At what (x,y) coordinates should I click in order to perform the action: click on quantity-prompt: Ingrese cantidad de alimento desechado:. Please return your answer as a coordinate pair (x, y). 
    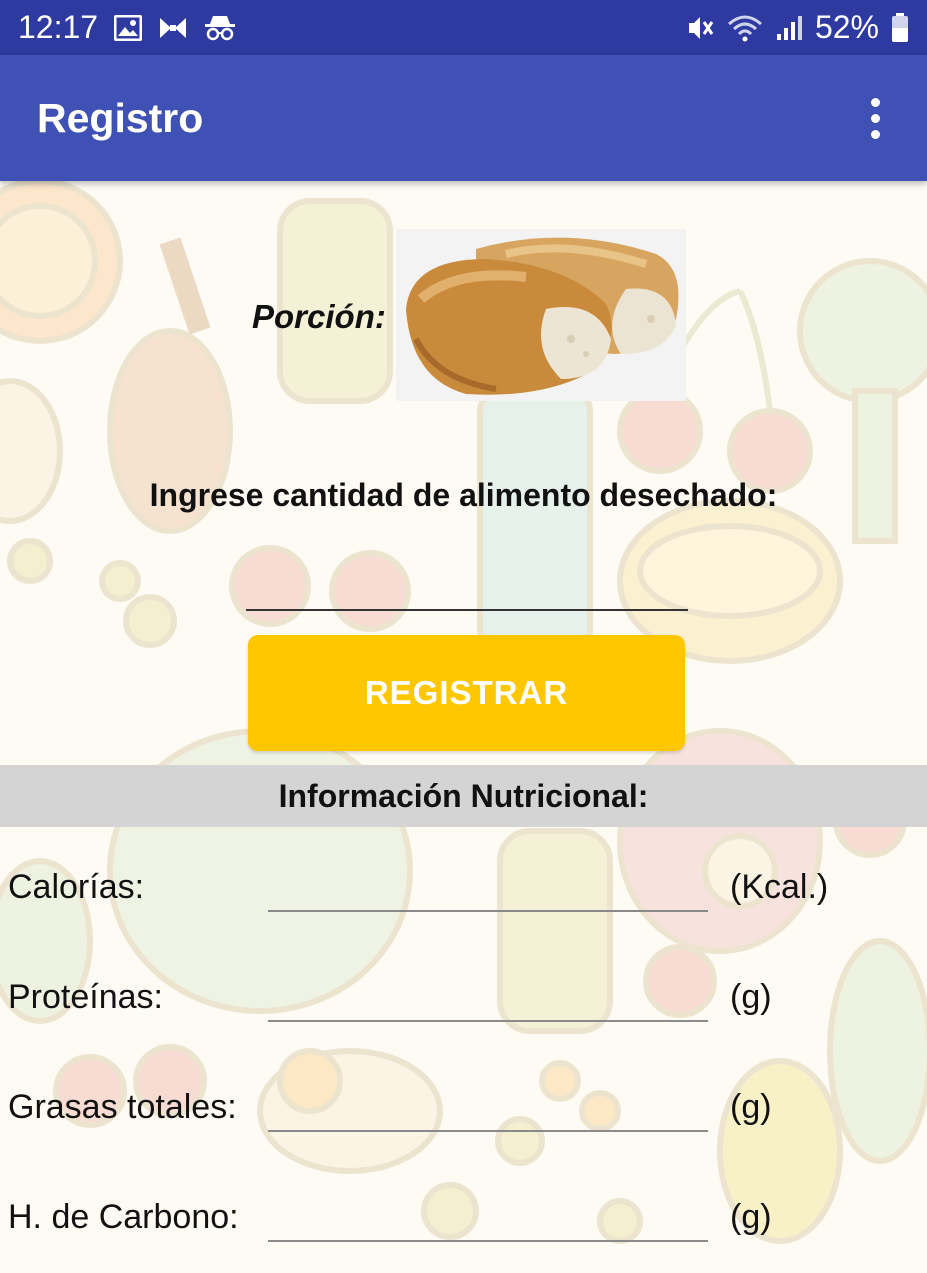
    Looking at the image, I should click on (463, 495).